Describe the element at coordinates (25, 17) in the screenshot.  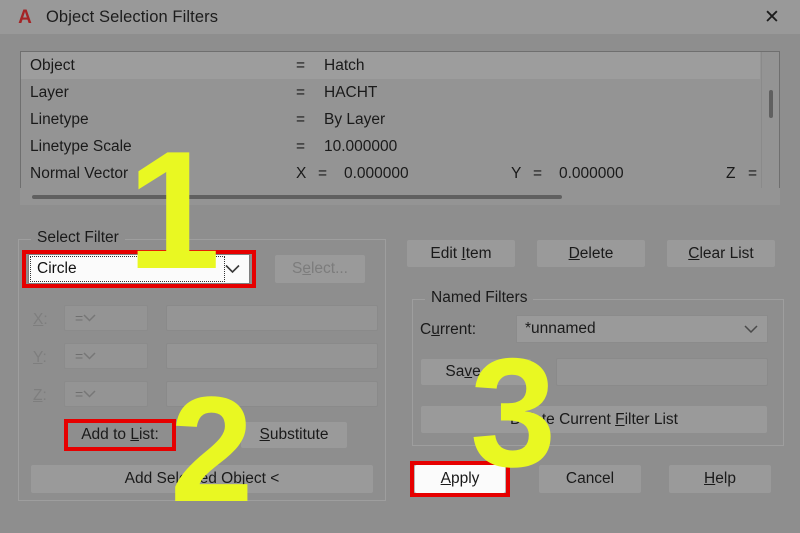
I see `autocad-logo-icon: A` at that location.